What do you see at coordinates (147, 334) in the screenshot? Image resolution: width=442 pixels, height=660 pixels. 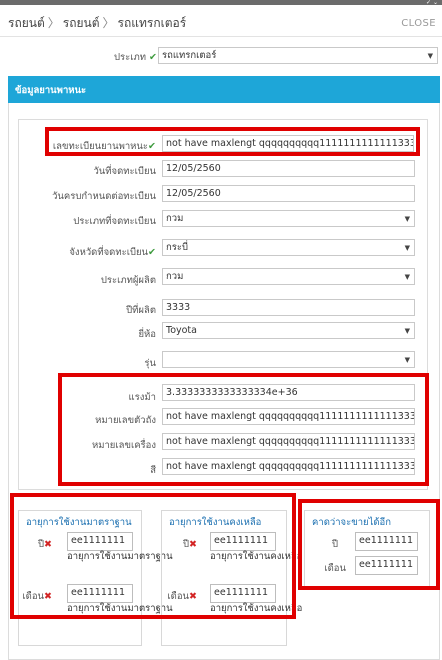 I see `brand-label: ยี่ห้อ` at bounding box center [147, 334].